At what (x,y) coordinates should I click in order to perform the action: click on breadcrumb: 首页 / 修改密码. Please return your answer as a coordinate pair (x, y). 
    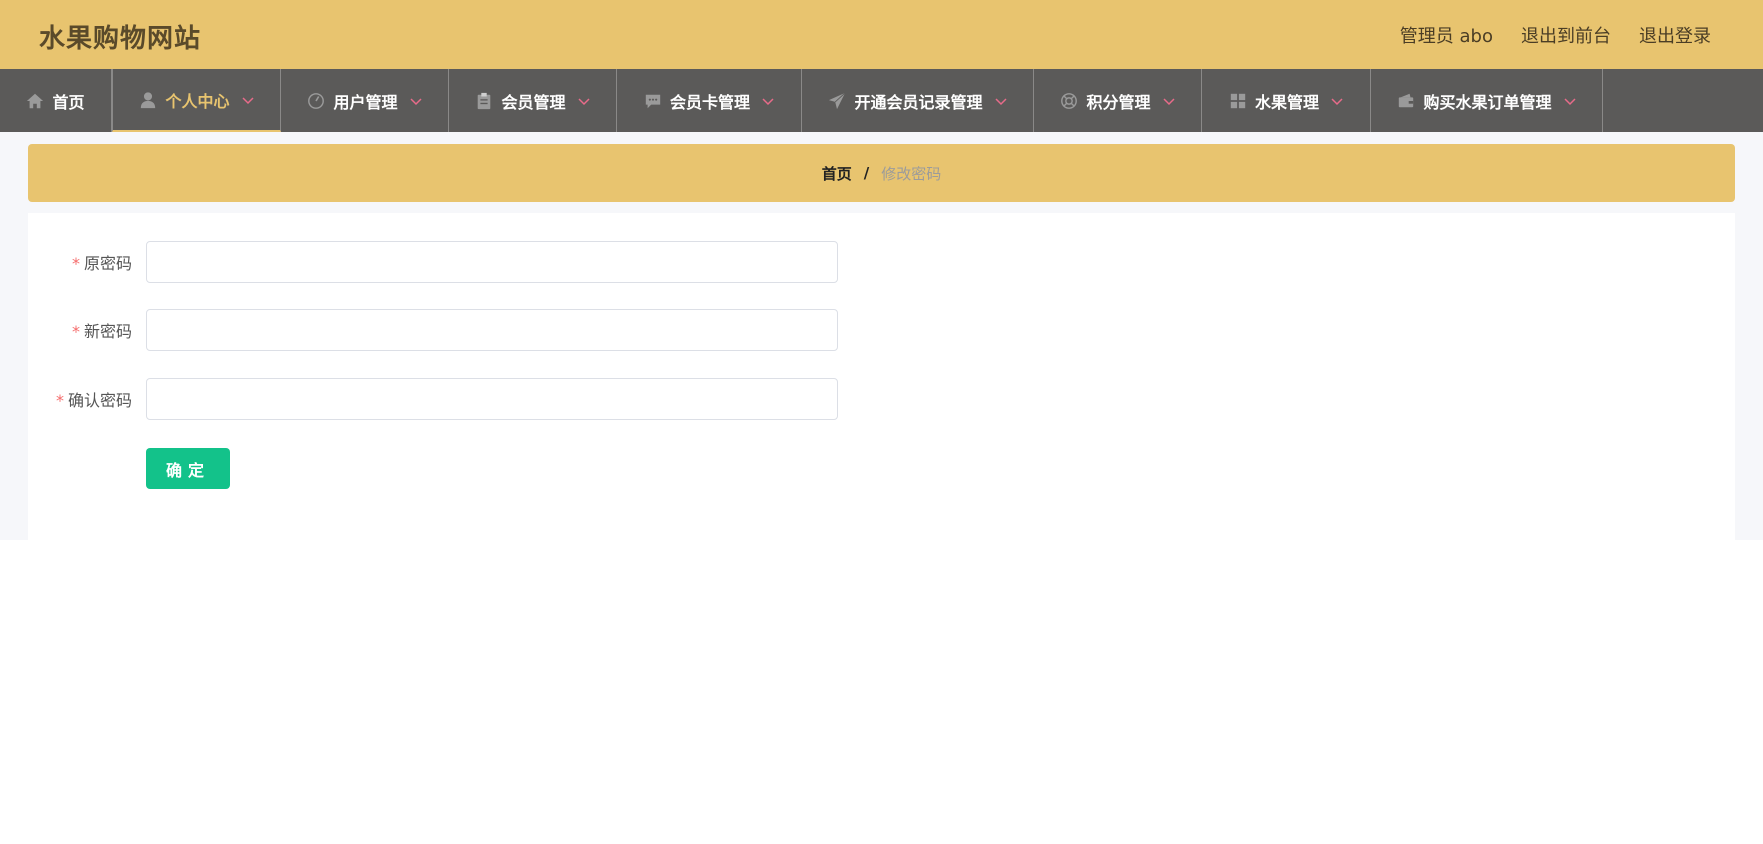
    Looking at the image, I should click on (881, 173).